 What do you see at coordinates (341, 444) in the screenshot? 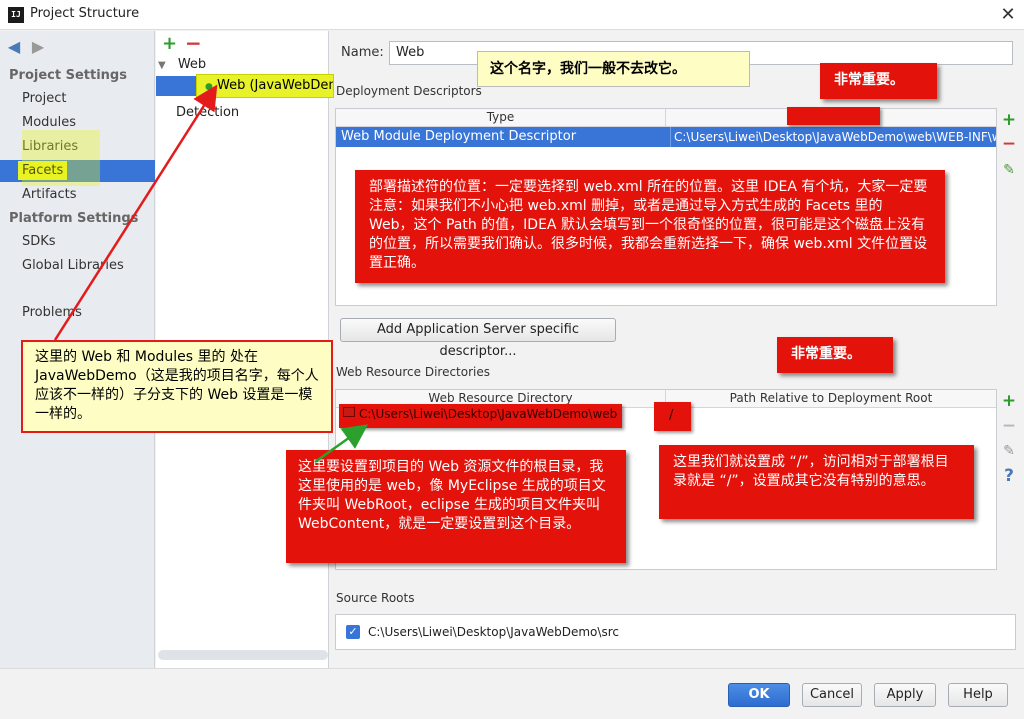
I see `arrow-to-resource-dir` at bounding box center [341, 444].